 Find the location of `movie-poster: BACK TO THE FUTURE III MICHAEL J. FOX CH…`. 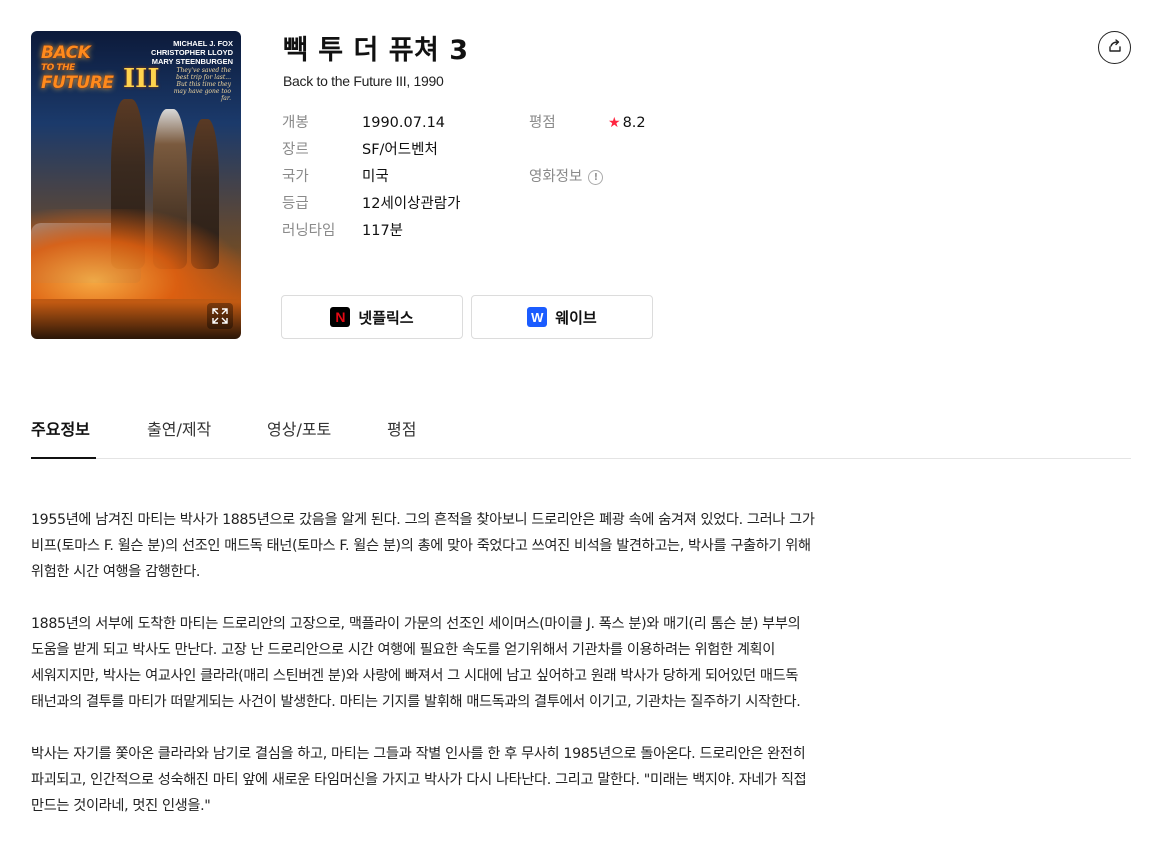

movie-poster: BACK TO THE FUTURE III MICHAEL J. FOX CH… is located at coordinates (136, 185).